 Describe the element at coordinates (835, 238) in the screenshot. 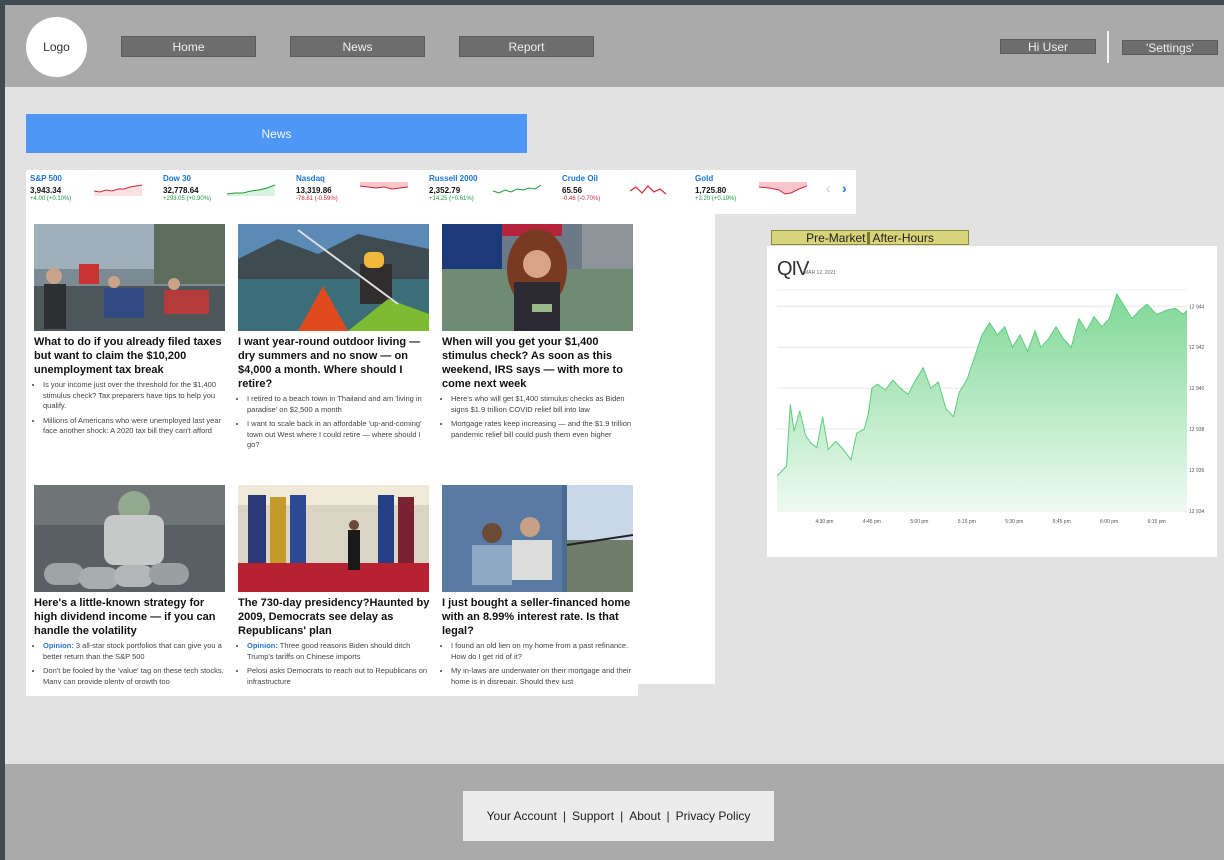

I see `pre-market-tab: Pre-Market` at that location.